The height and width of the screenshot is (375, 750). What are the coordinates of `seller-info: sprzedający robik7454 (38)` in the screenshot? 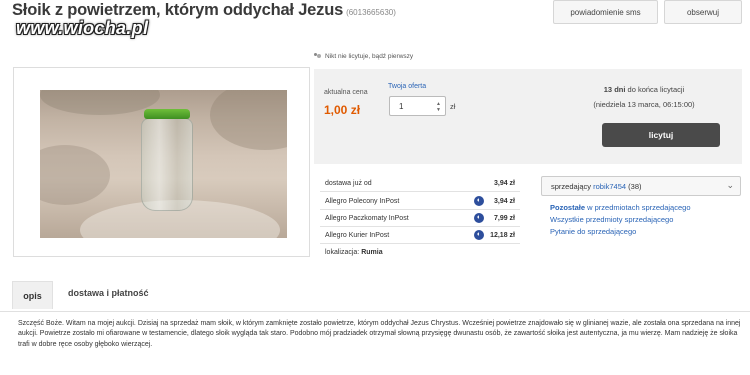 It's located at (596, 186).